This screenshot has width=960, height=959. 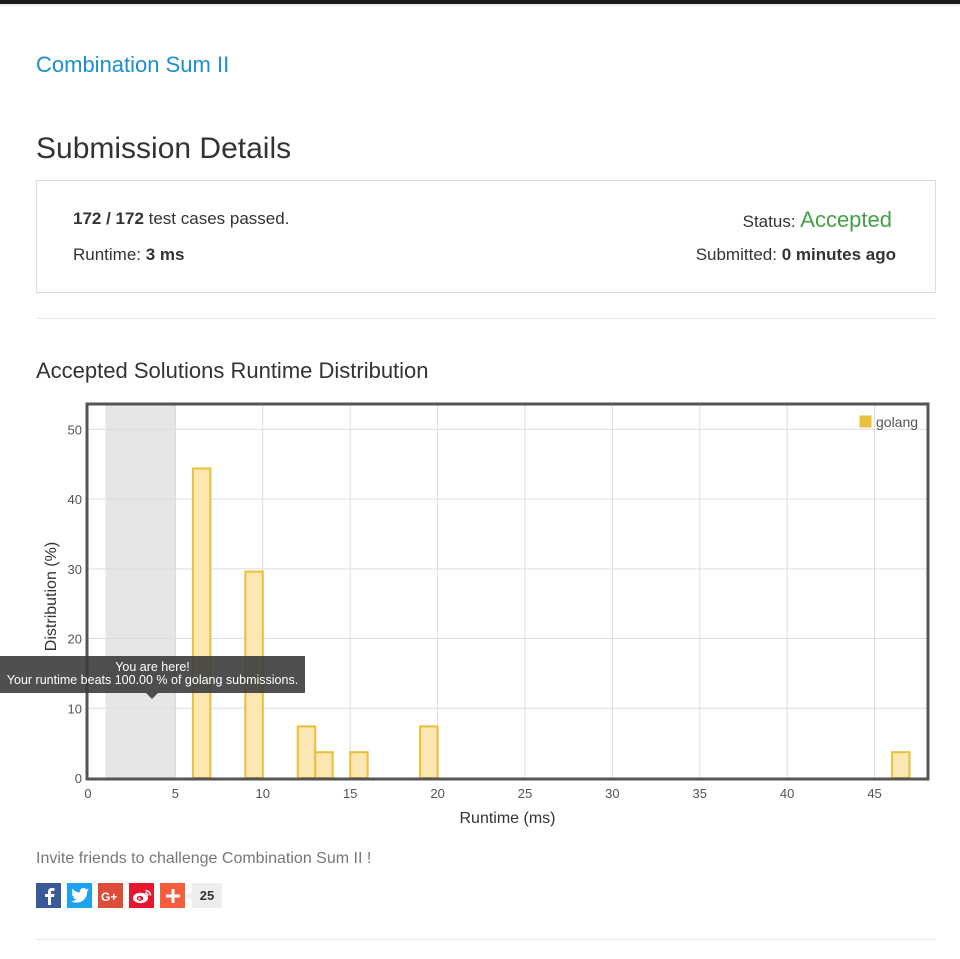 What do you see at coordinates (75, 429) in the screenshot?
I see `y-tick-label: 50` at bounding box center [75, 429].